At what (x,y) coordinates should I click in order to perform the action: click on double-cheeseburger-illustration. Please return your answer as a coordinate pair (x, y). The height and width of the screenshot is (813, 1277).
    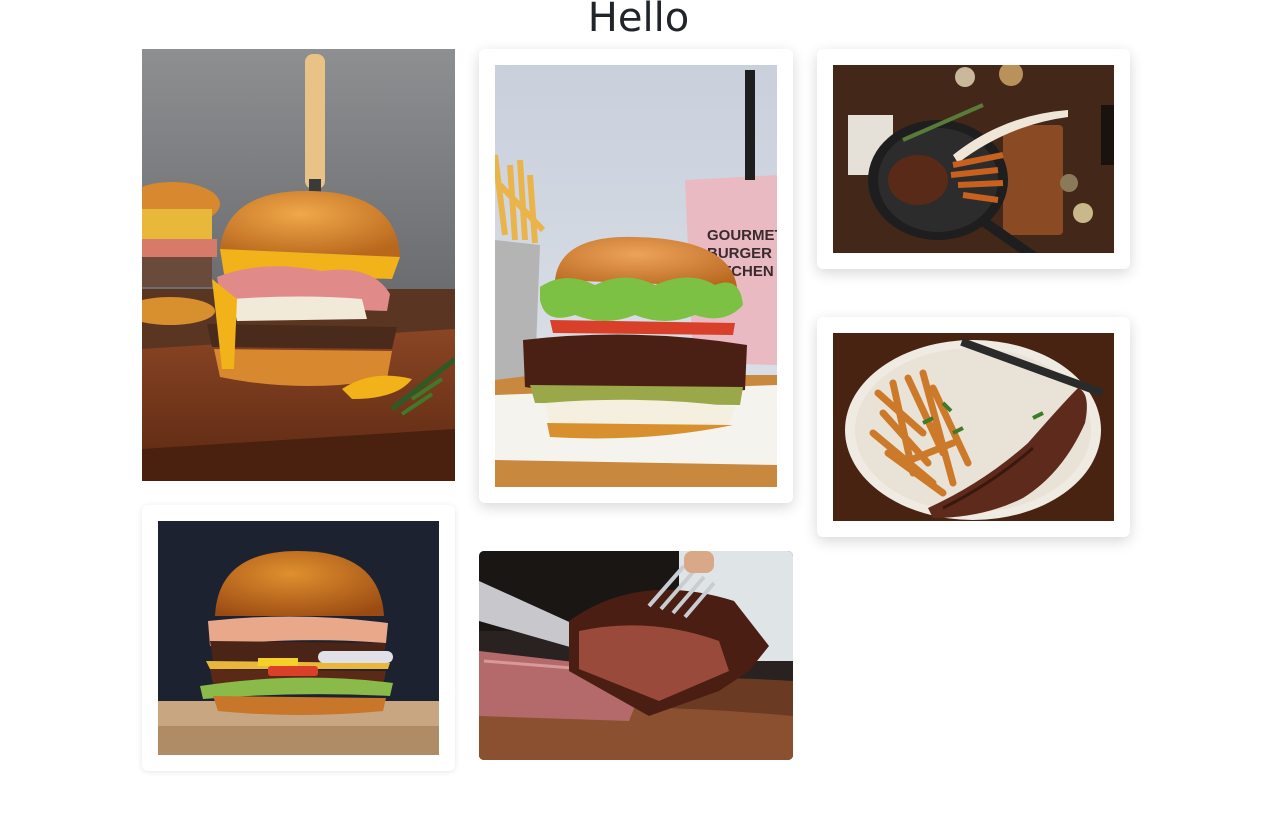
    Looking at the image, I should click on (298, 638).